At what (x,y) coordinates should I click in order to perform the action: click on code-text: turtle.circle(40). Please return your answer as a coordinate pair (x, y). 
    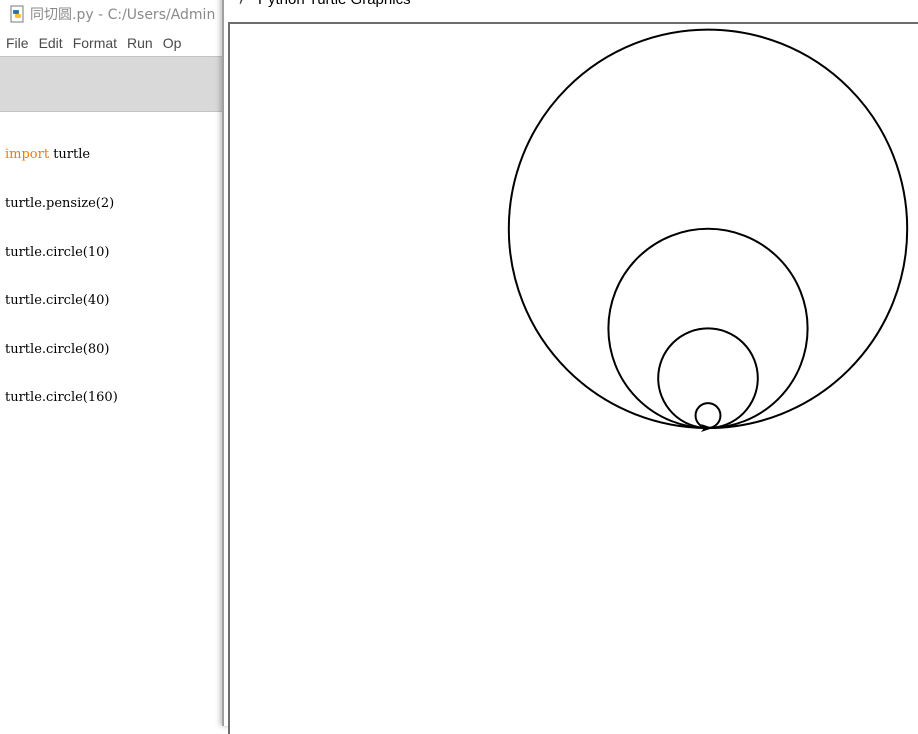
    Looking at the image, I should click on (57, 301).